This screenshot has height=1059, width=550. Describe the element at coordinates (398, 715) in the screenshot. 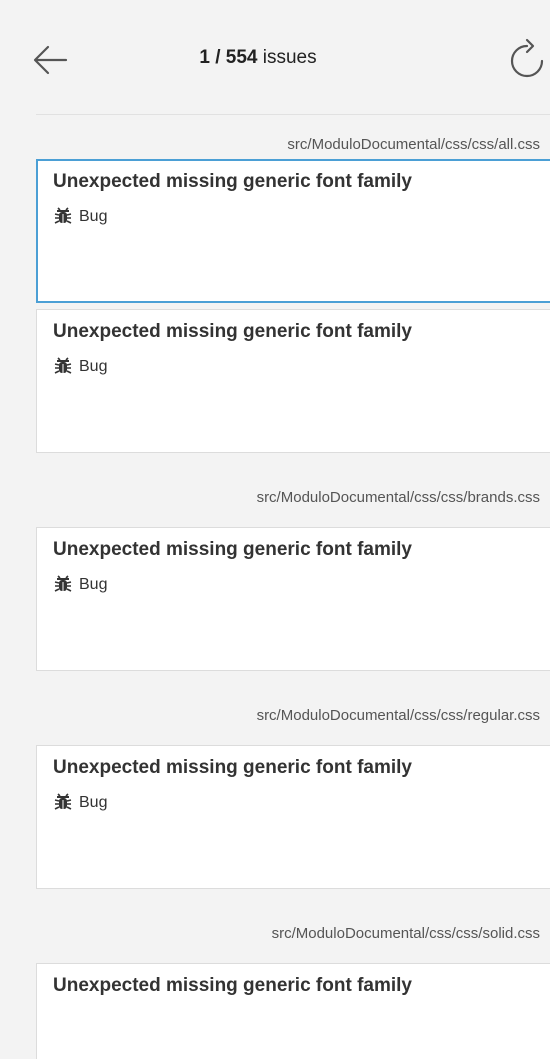

I see `file-path: src/ModuloDocumental/css/css/regular.css` at that location.